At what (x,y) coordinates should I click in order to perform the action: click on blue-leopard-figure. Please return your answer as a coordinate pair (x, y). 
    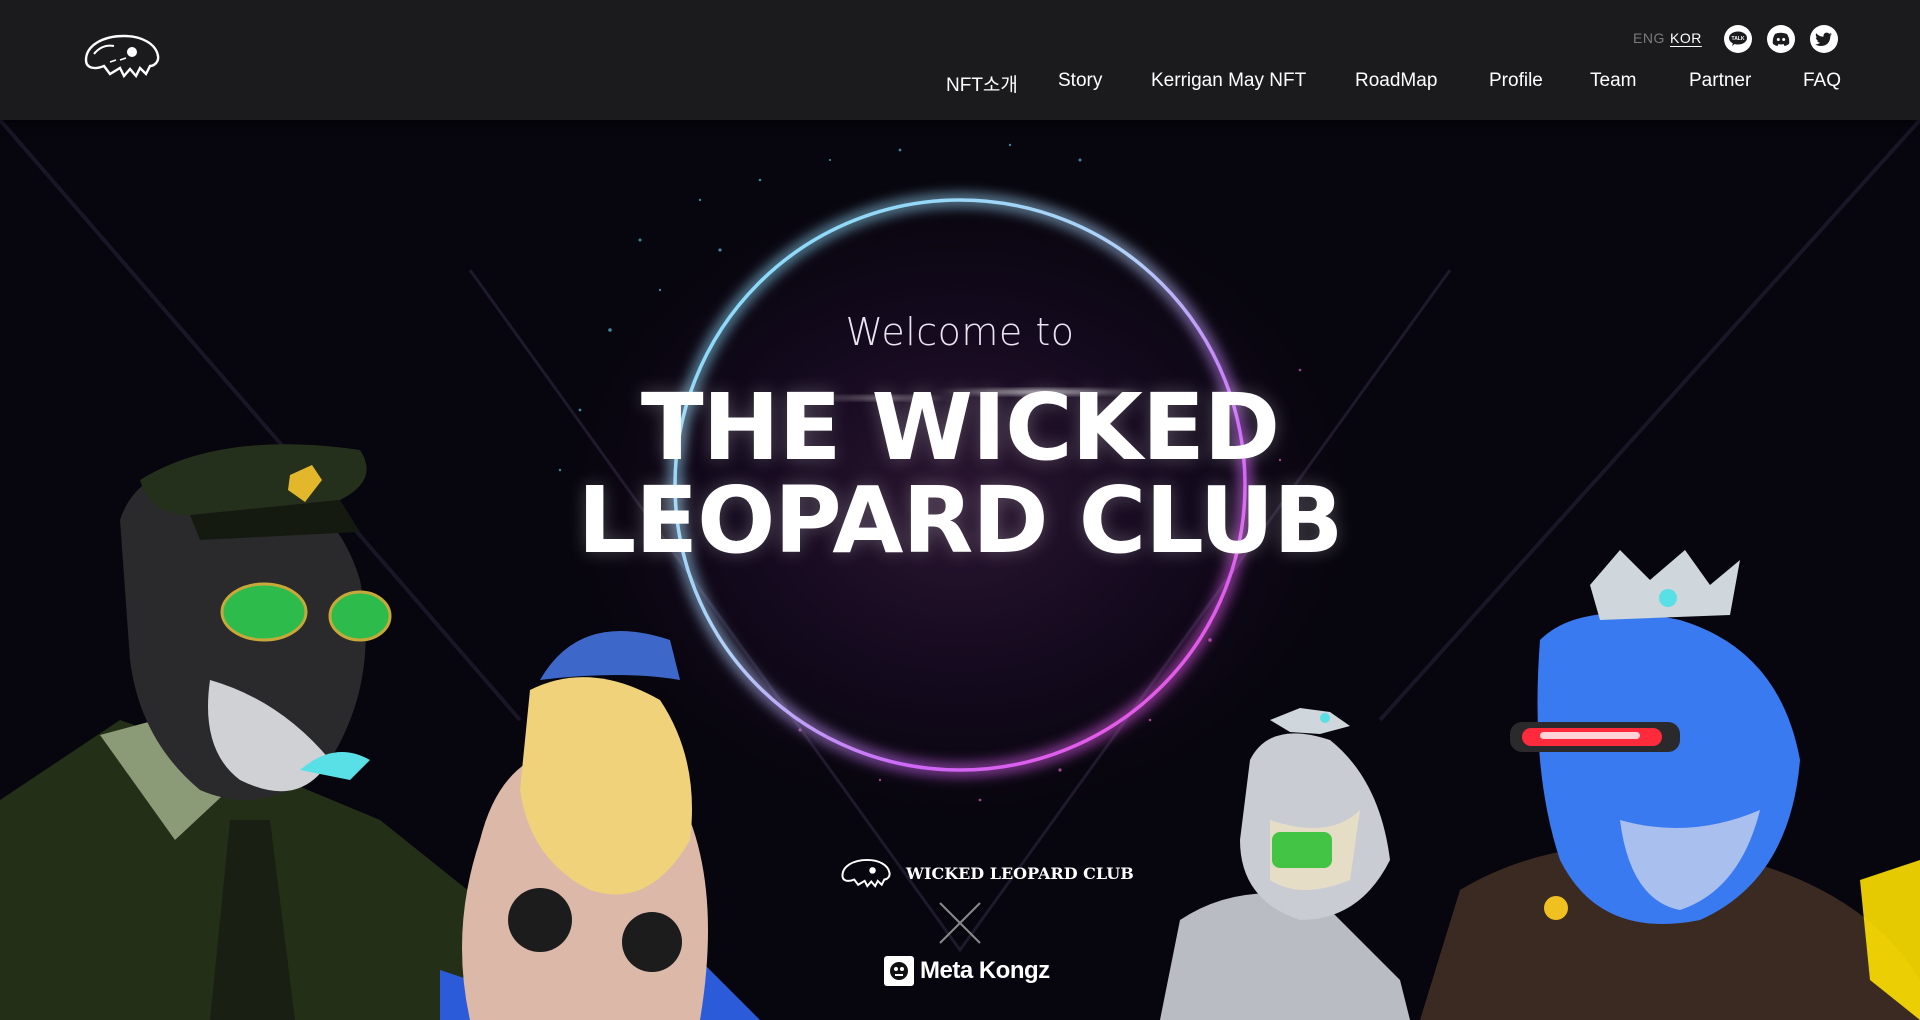
    Looking at the image, I should click on (1670, 785).